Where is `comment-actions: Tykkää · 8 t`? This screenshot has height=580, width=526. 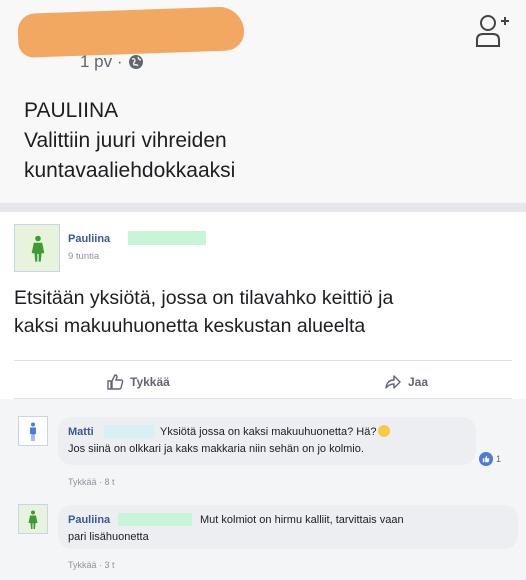 comment-actions: Tykkää · 8 t is located at coordinates (91, 482).